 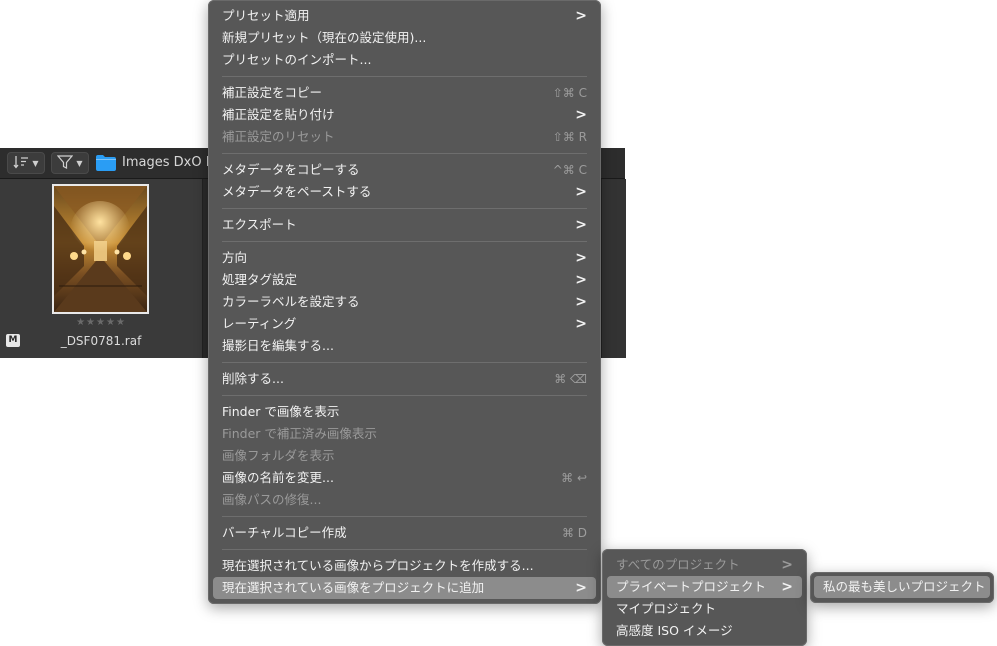 What do you see at coordinates (569, 137) in the screenshot?
I see `menu-item-shortcut: ⇧⌘ R` at bounding box center [569, 137].